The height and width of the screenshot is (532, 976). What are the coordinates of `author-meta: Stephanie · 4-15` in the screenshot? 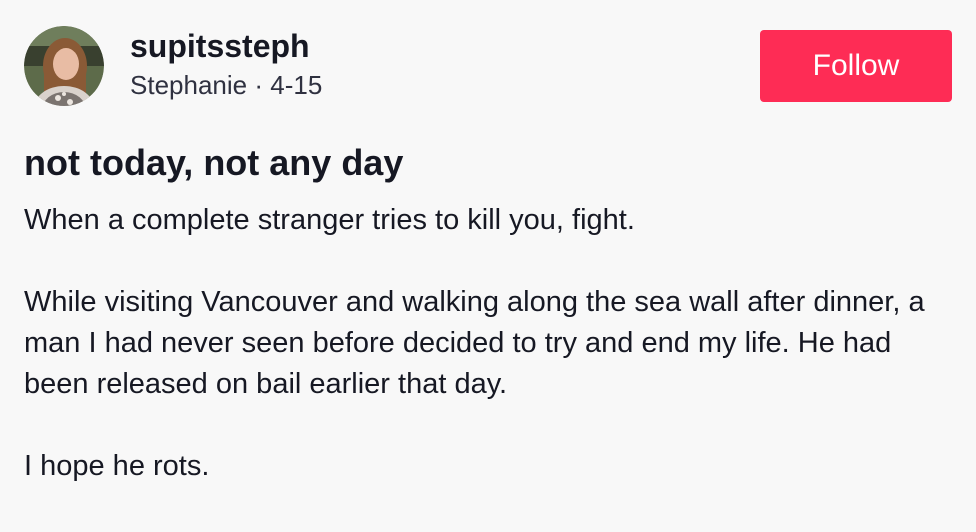 It's located at (226, 85).